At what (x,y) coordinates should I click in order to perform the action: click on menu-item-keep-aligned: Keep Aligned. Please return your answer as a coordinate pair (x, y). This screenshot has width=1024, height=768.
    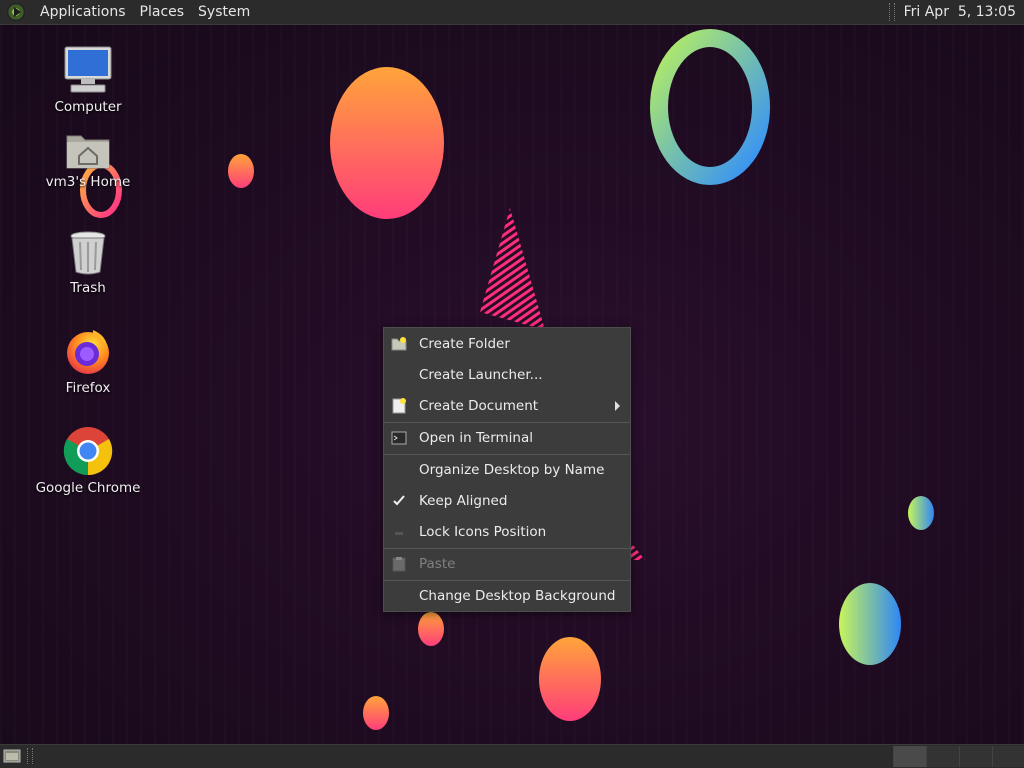
    Looking at the image, I should click on (507, 501).